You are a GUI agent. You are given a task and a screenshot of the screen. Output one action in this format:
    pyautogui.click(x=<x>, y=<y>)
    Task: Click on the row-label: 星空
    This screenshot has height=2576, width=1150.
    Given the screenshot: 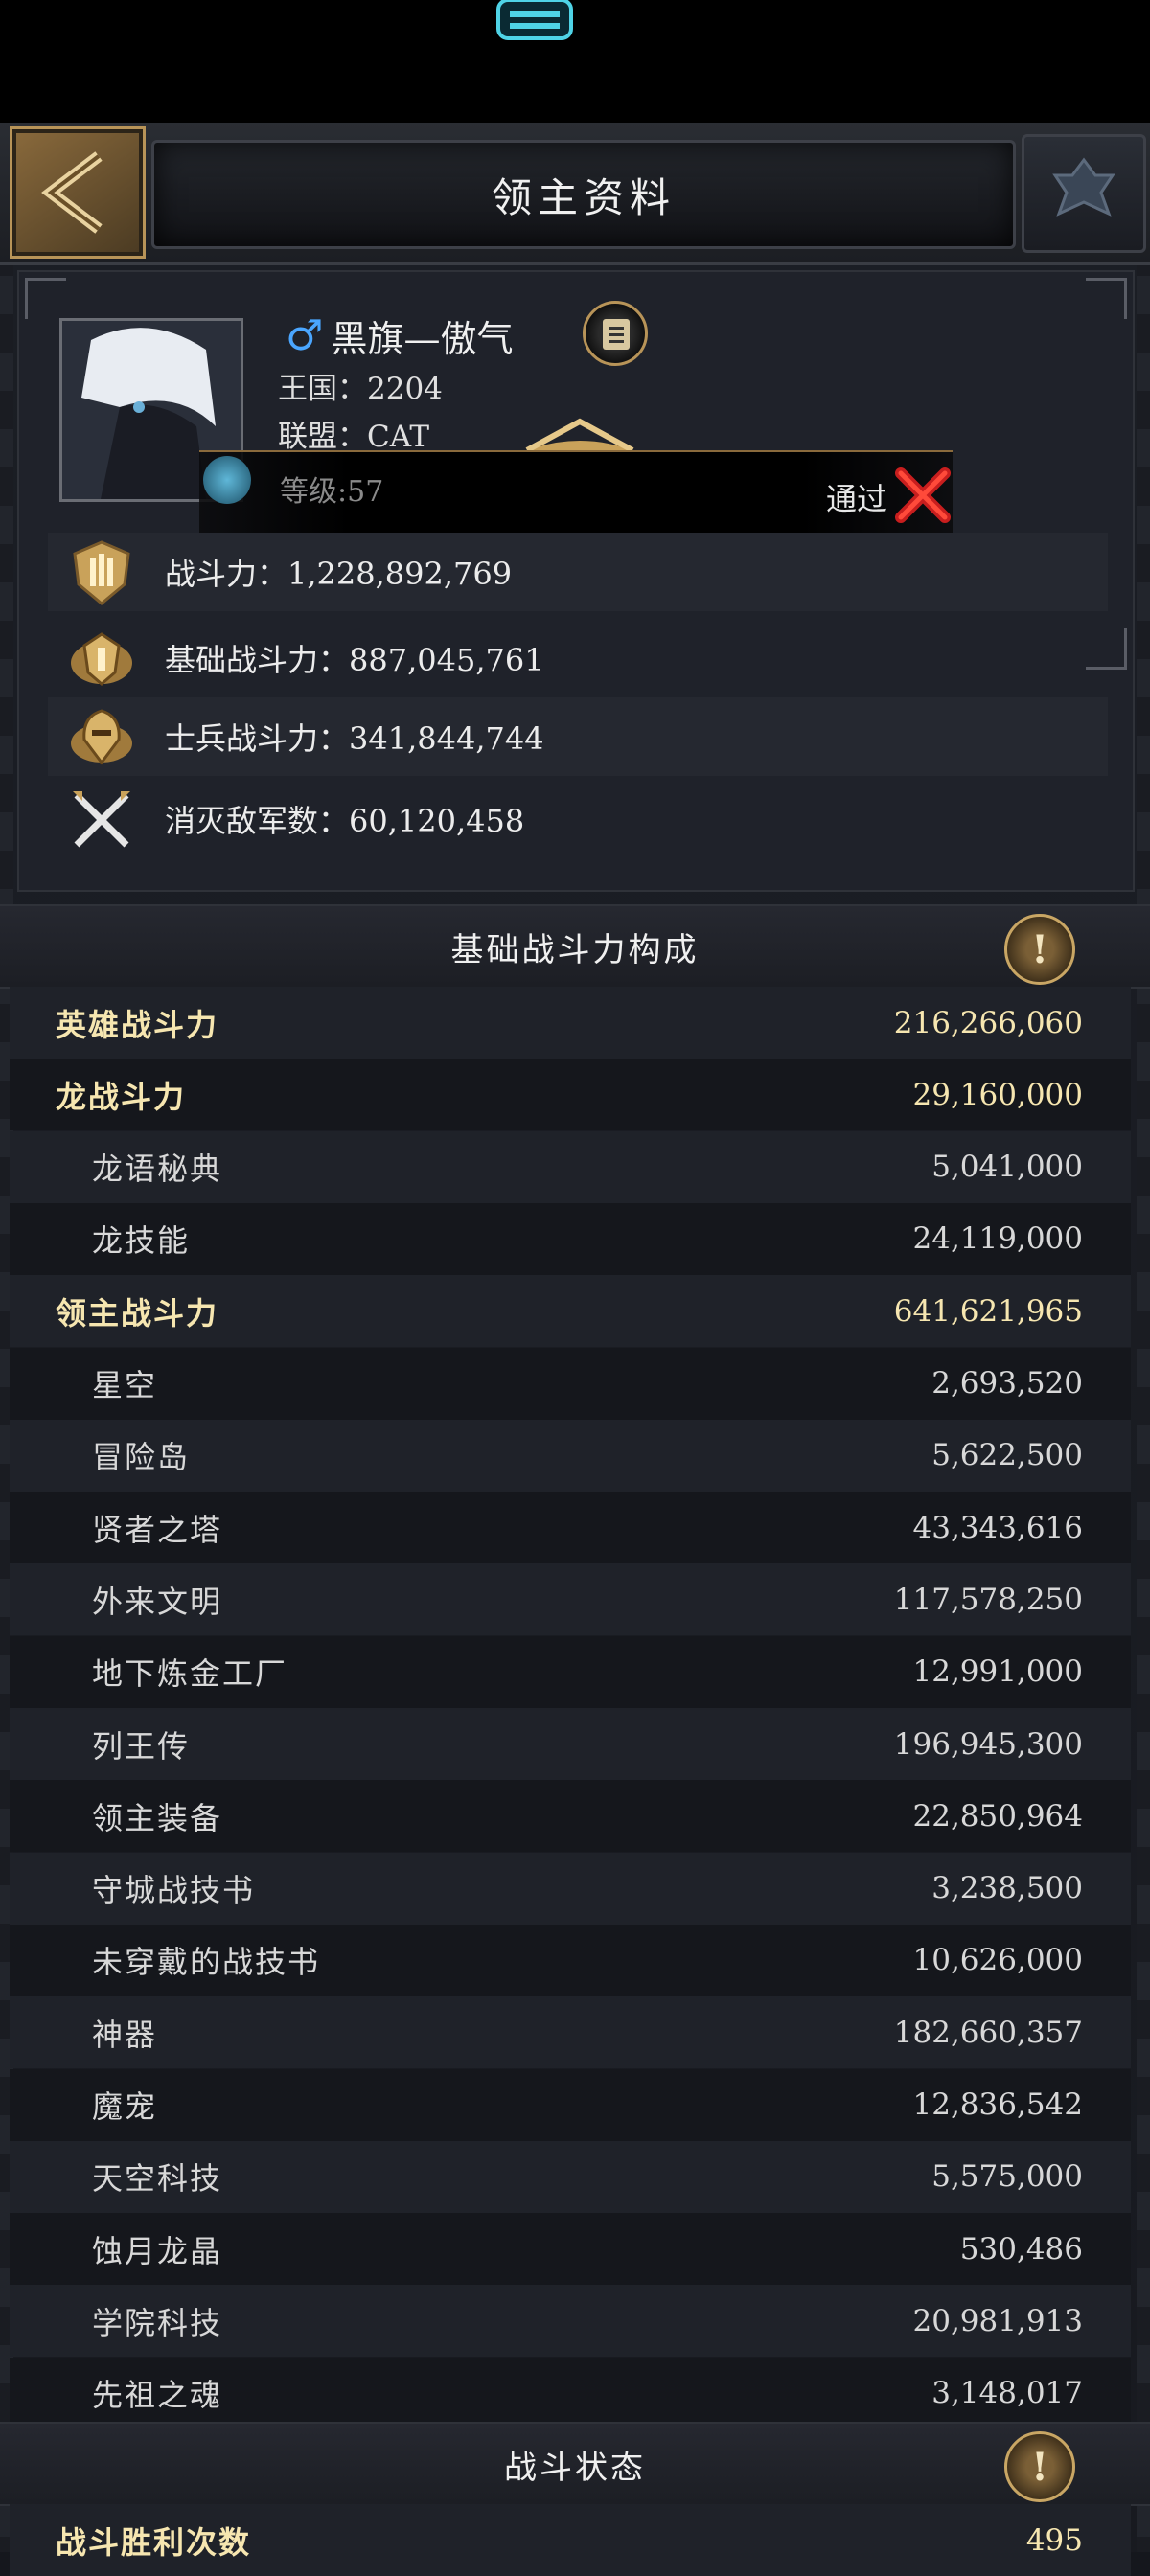 What is the action you would take?
    pyautogui.click(x=125, y=1385)
    